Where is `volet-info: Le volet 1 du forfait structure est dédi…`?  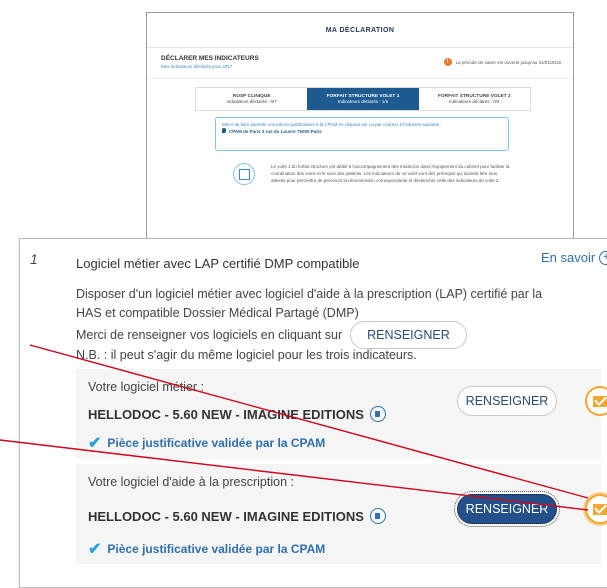
volet-info: Le volet 1 du forfait structure est dédi… is located at coordinates (373, 179).